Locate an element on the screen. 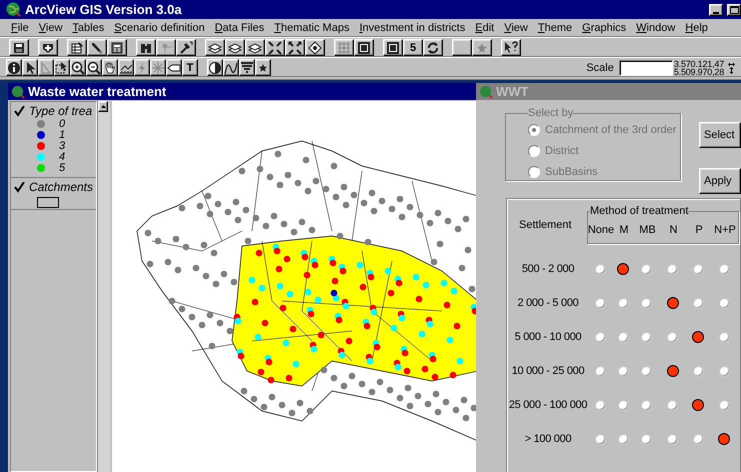  theme-name: Catchments is located at coordinates (60, 187).